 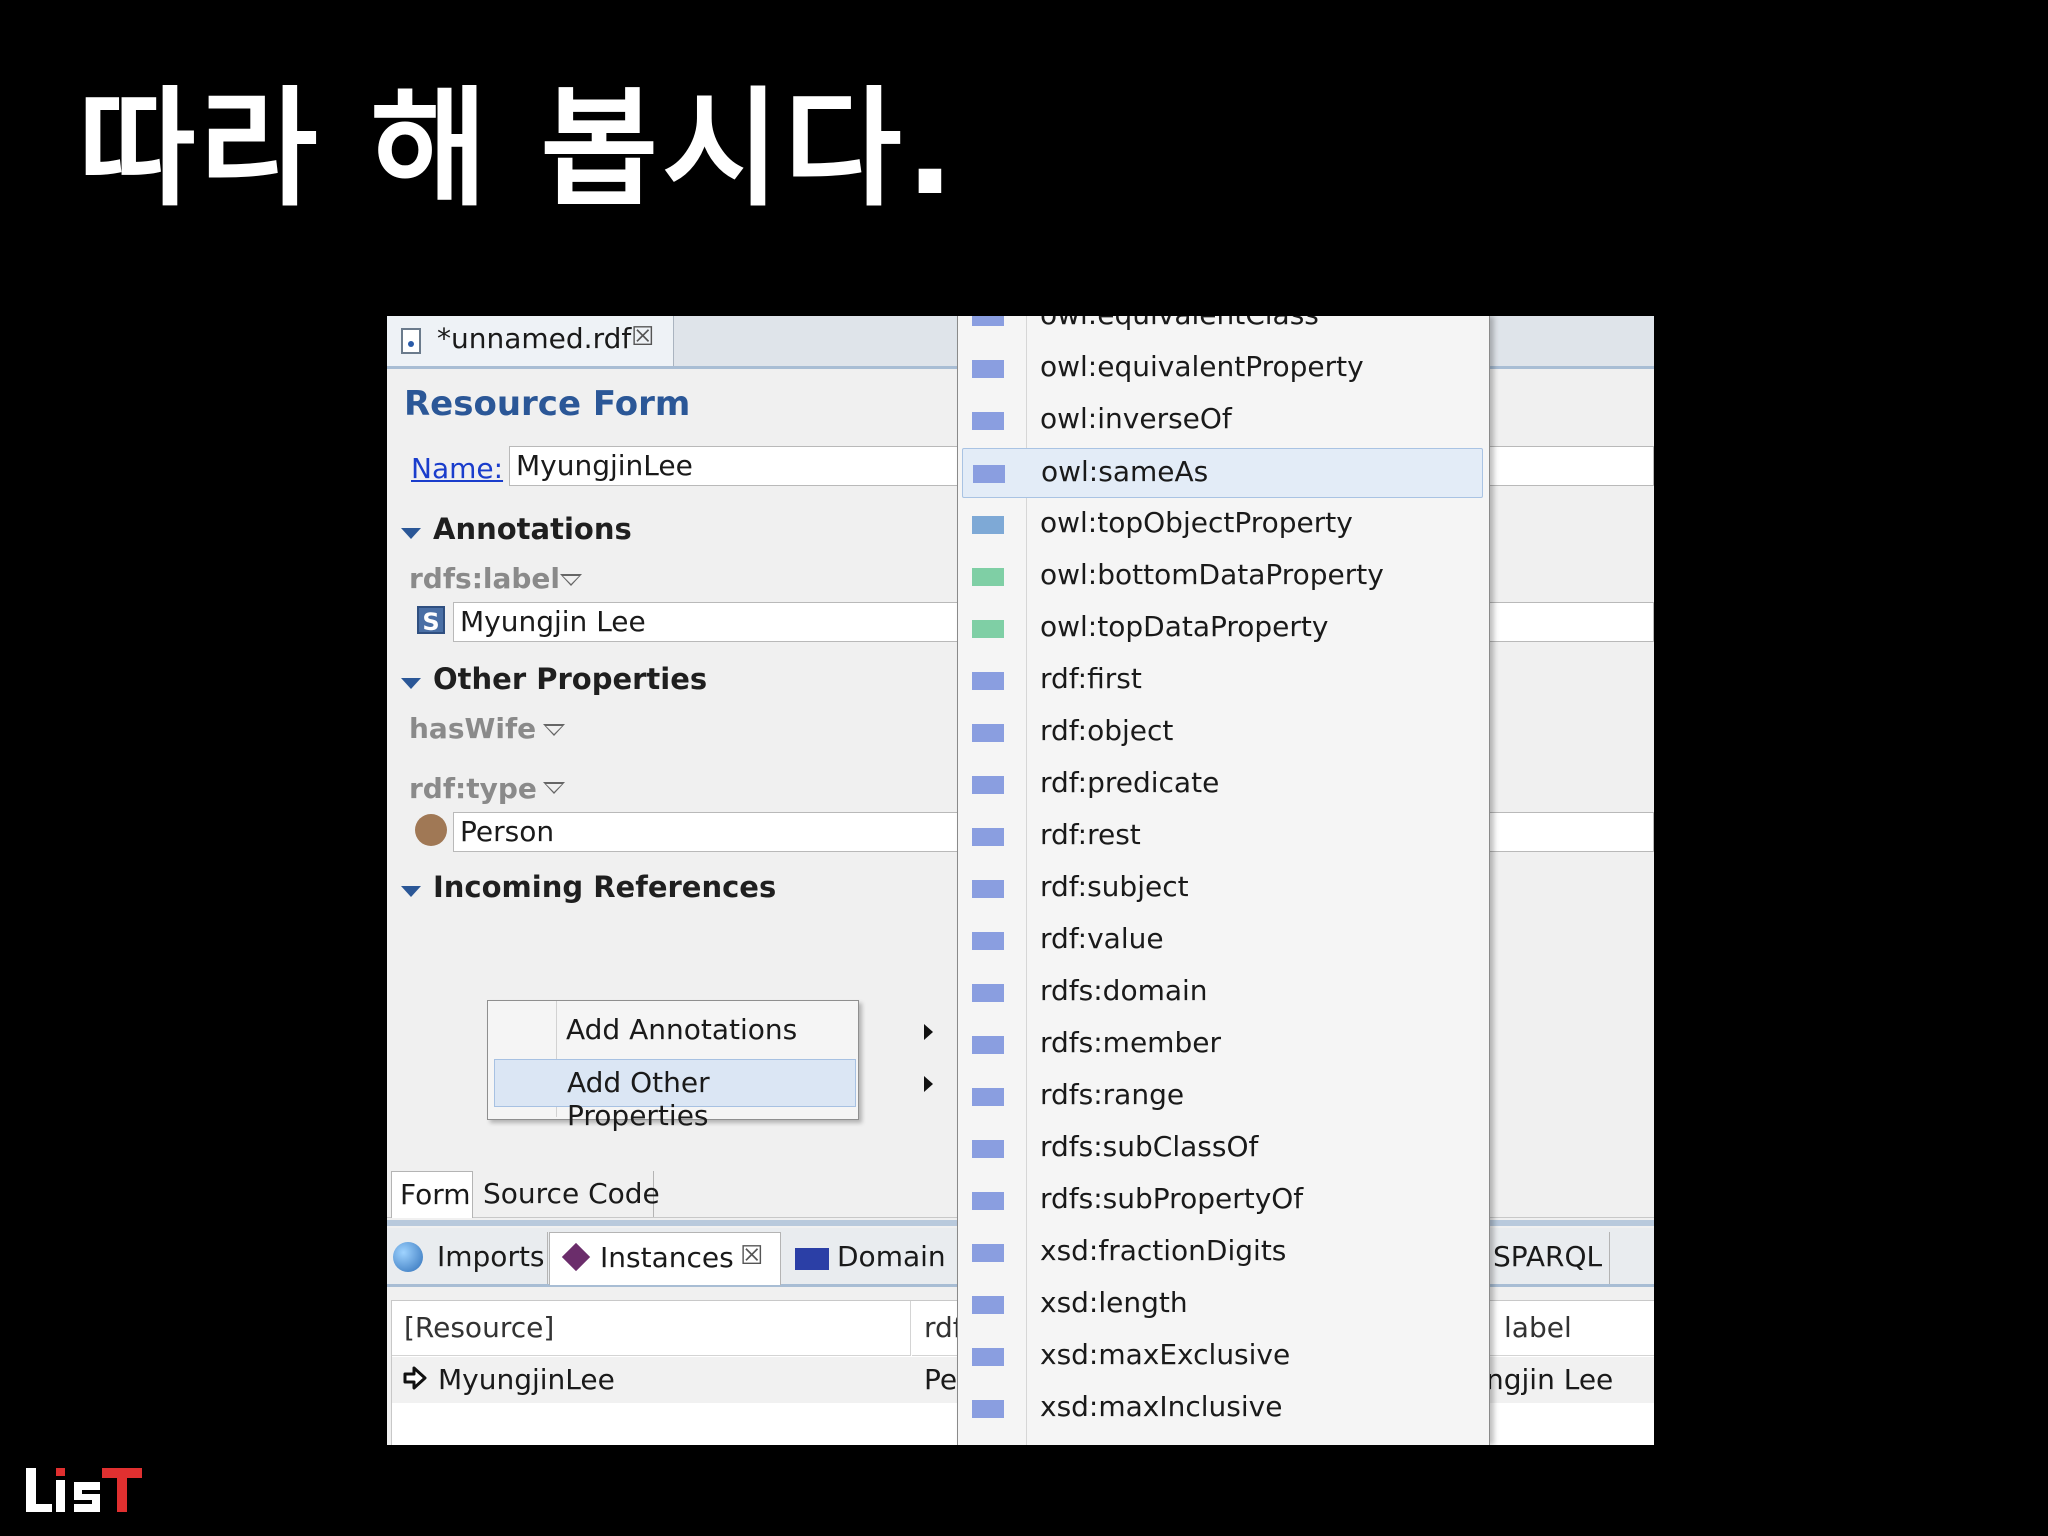 I want to click on tab-form: Form, so click(x=432, y=1194).